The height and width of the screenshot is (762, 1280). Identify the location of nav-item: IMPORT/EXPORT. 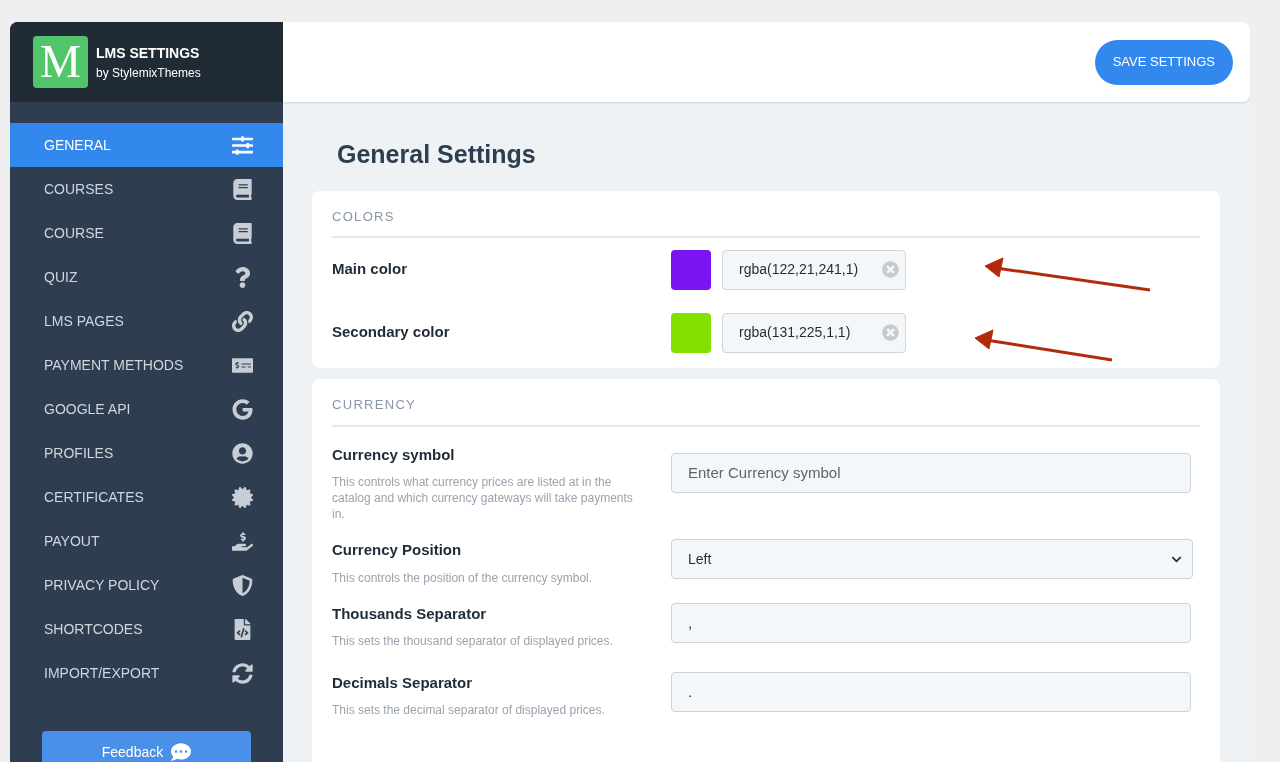
(146, 673).